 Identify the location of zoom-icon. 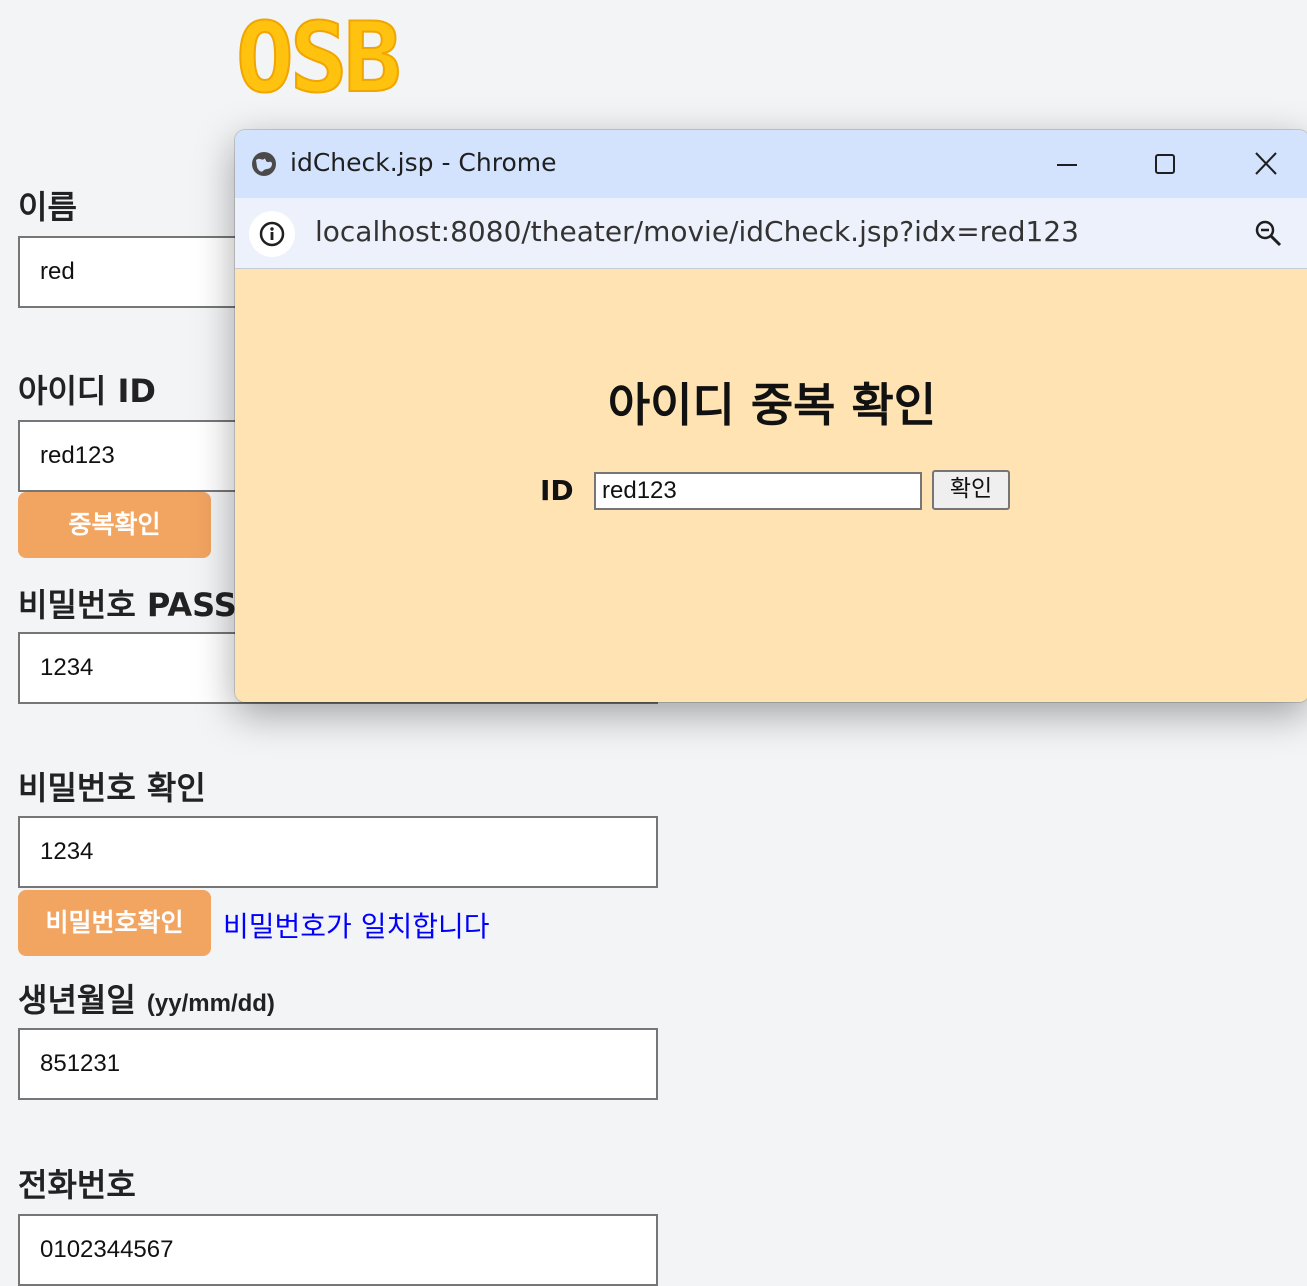
(1268, 233).